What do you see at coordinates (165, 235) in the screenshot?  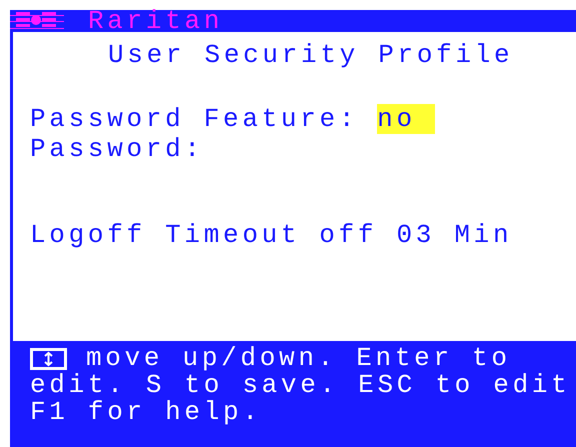 I see `timeout-label: Logoff Timeout` at bounding box center [165, 235].